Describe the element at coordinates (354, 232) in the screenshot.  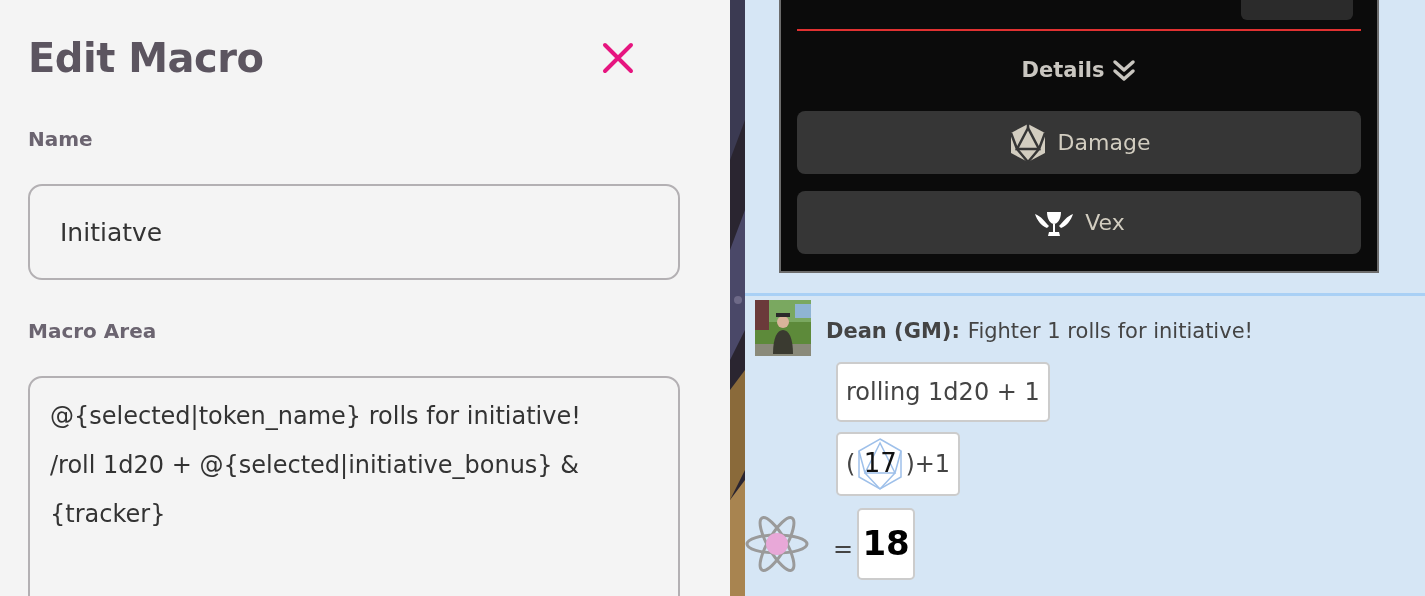
I see `text-input: Initiatve` at that location.